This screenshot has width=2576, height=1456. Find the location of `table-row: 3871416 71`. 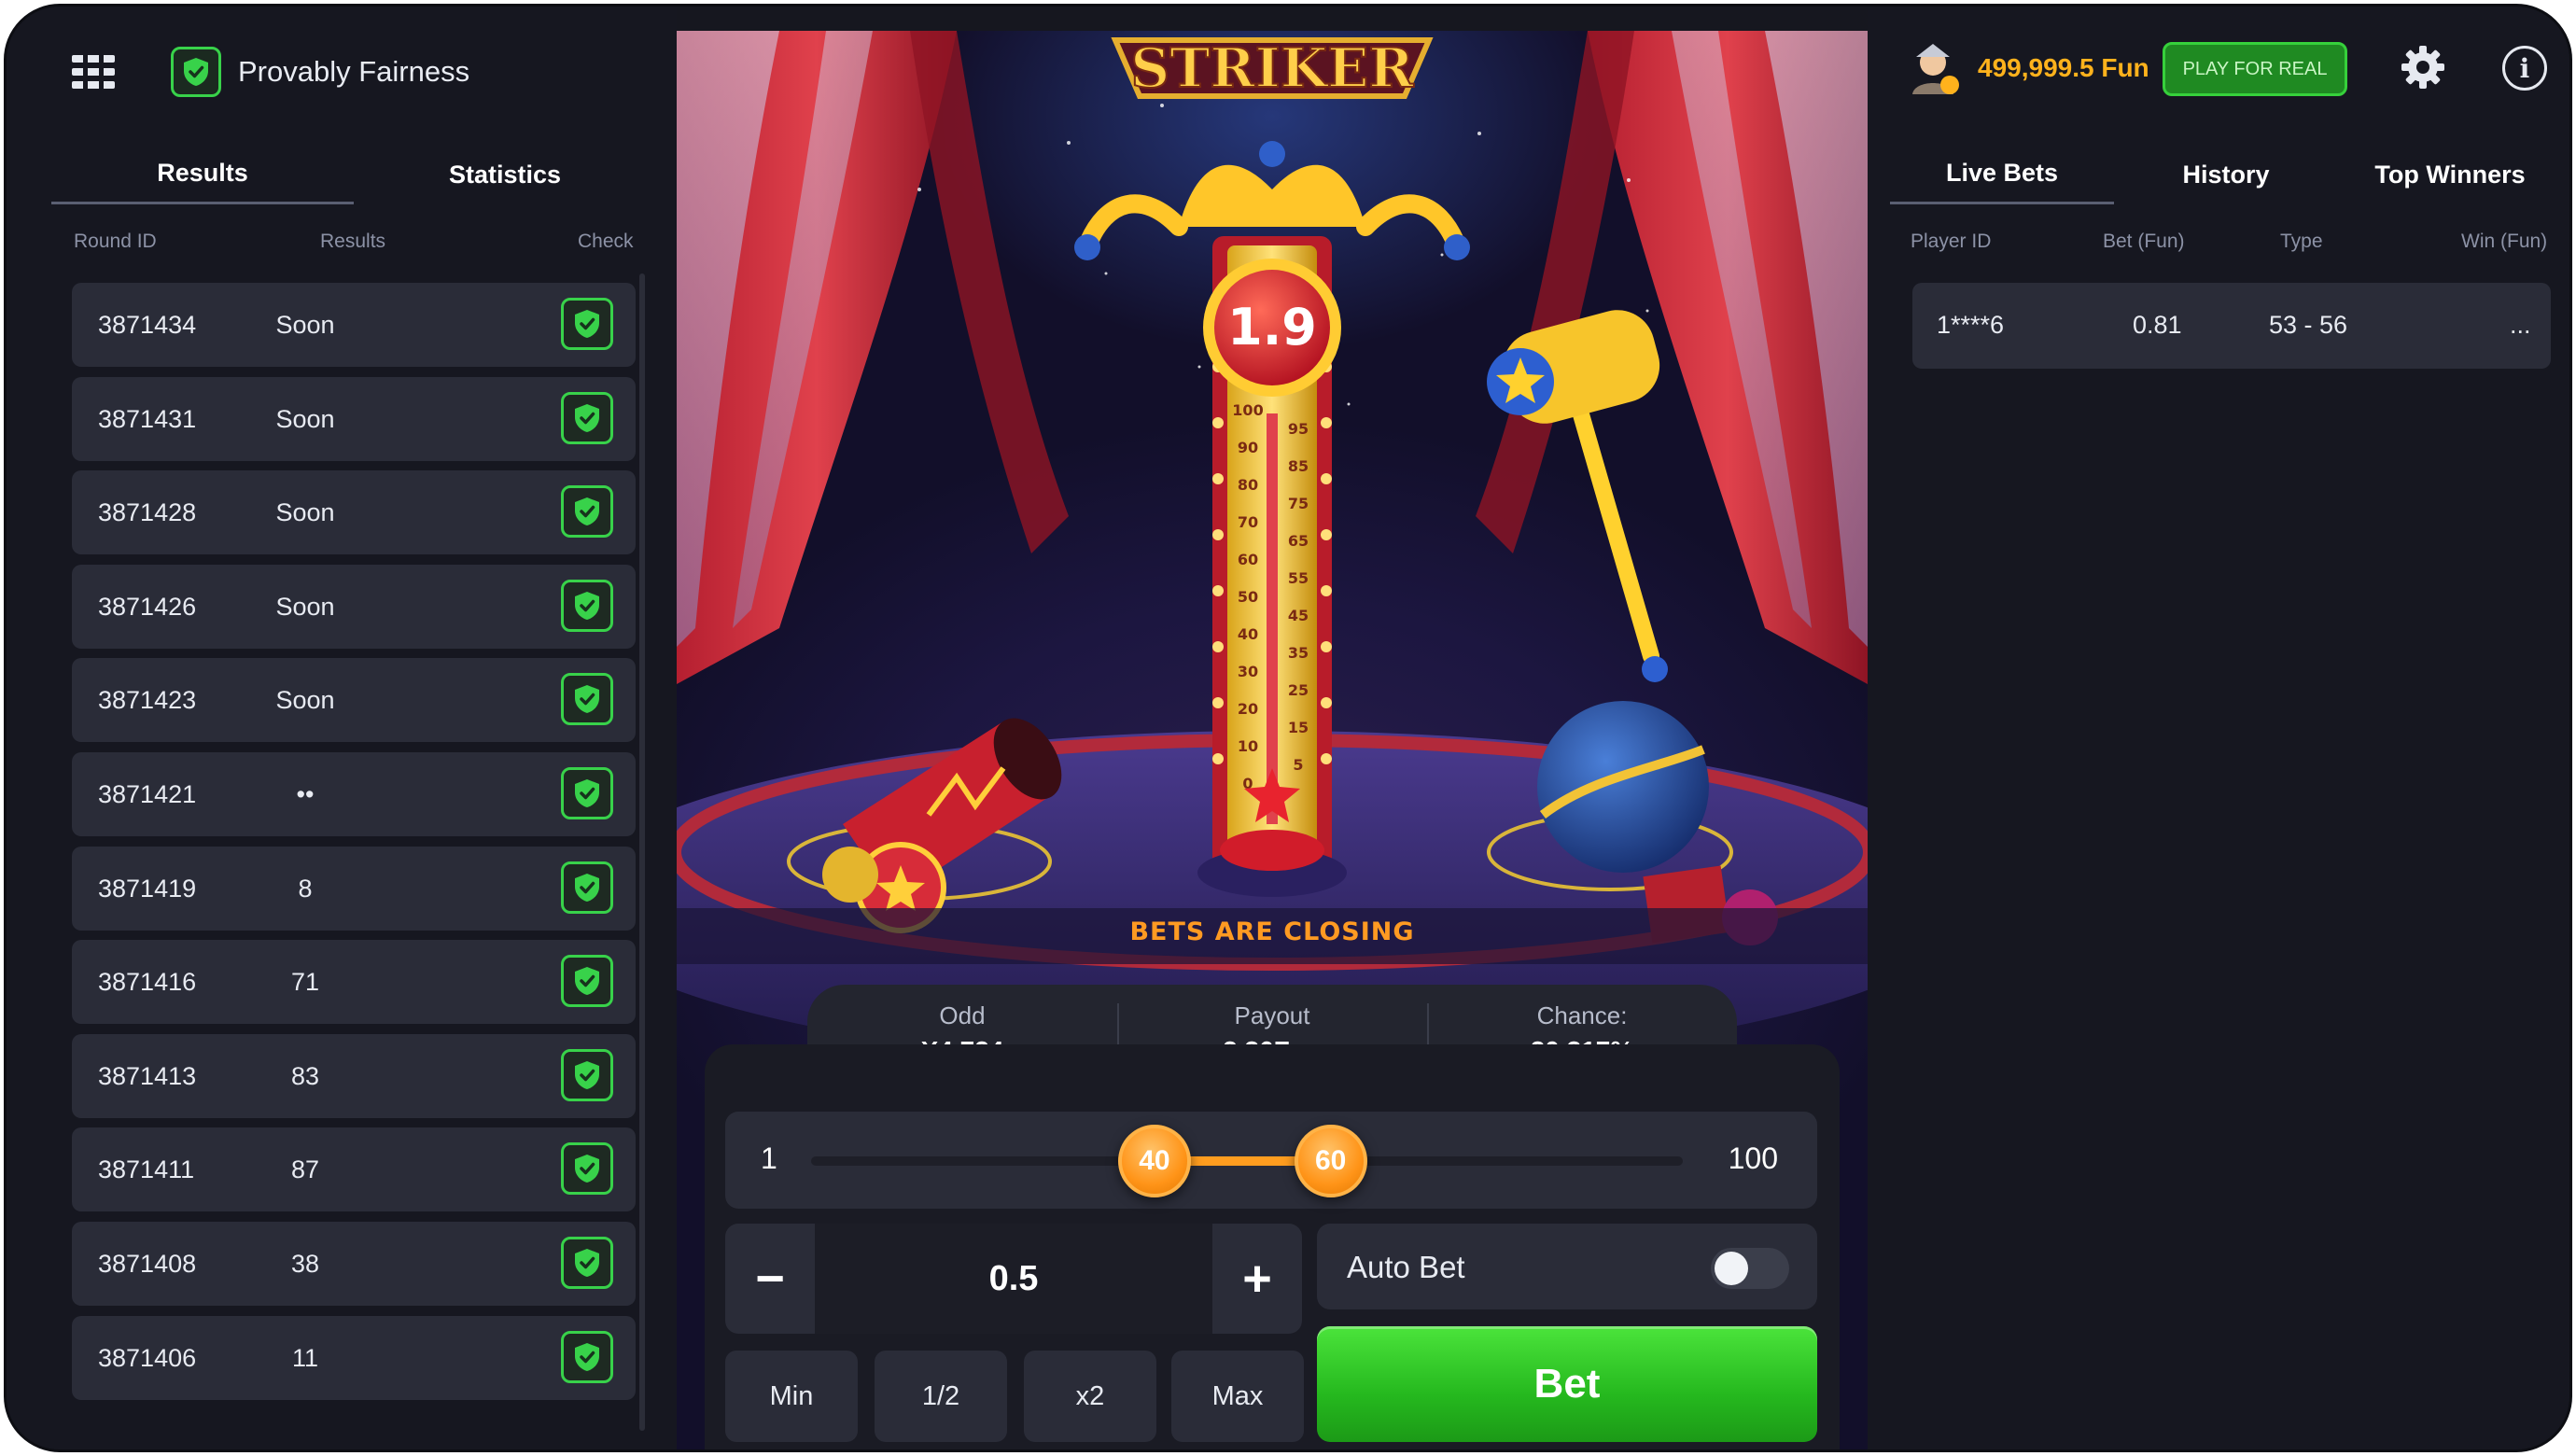

table-row: 3871416 71 is located at coordinates (354, 982).